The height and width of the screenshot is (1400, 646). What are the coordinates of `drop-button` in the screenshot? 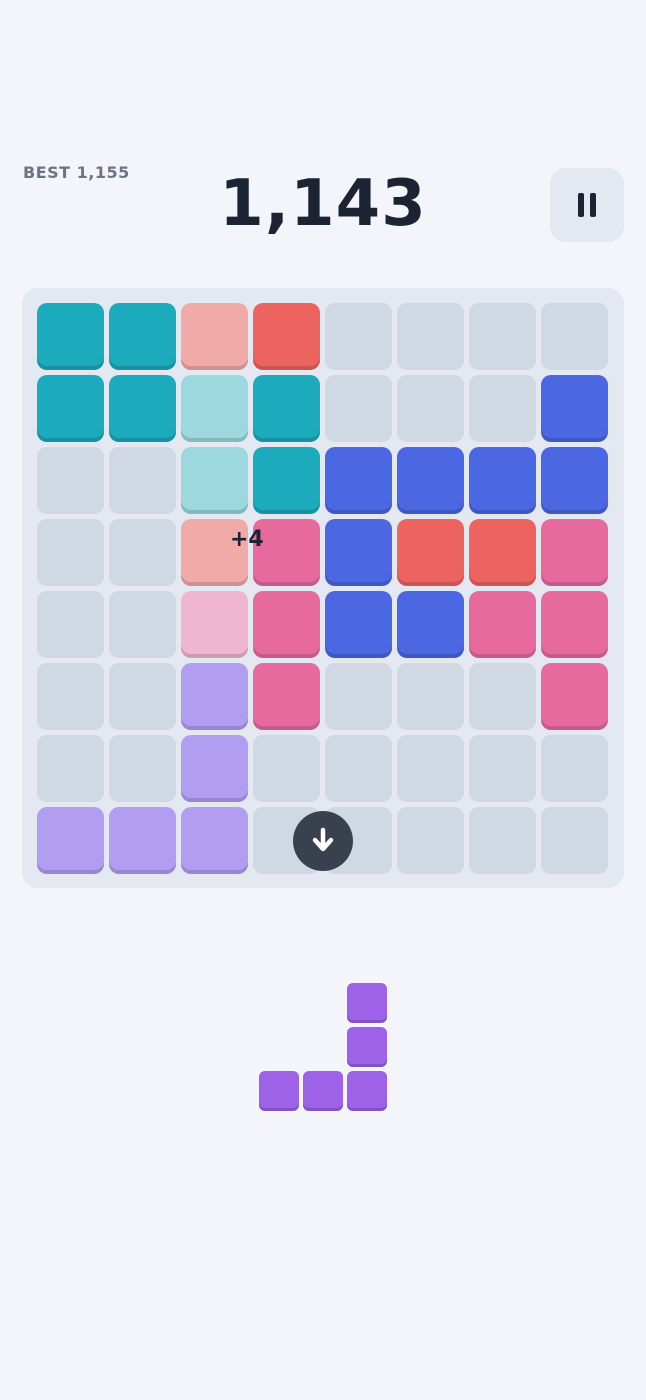 It's located at (323, 841).